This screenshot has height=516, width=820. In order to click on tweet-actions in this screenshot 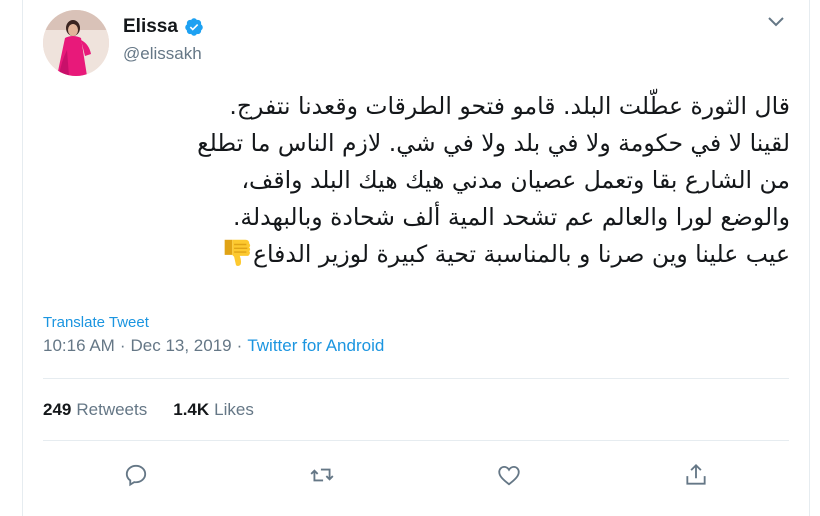, I will do `click(410, 478)`.